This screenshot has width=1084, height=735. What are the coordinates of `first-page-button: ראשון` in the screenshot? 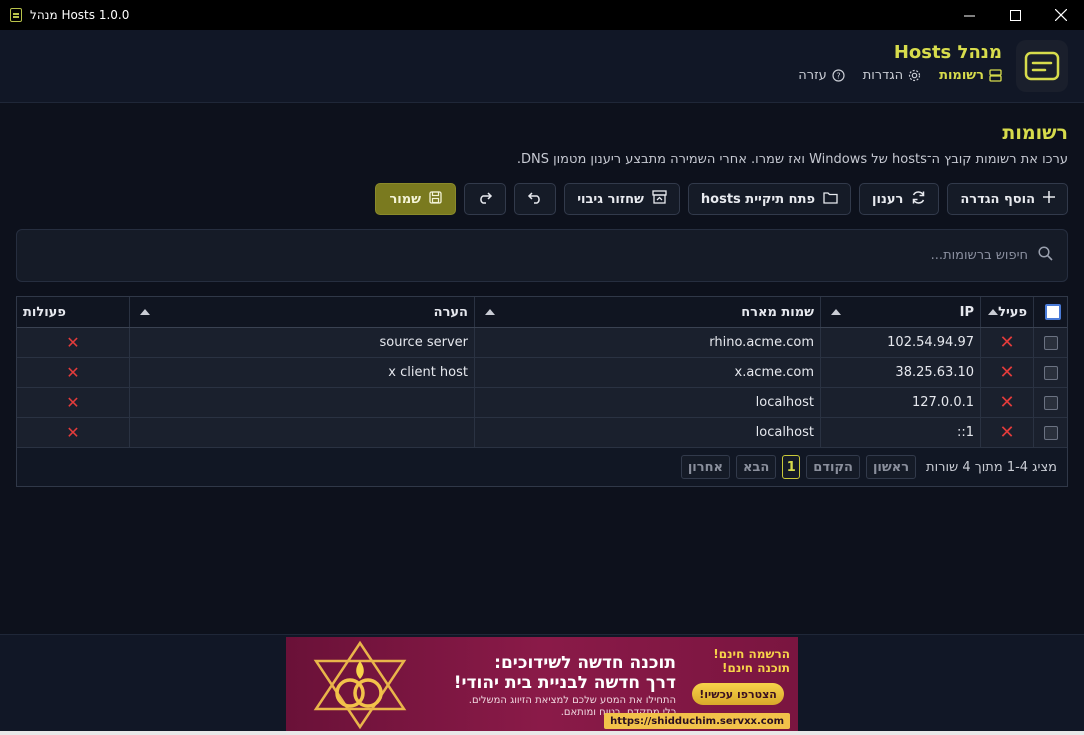 It's located at (891, 467).